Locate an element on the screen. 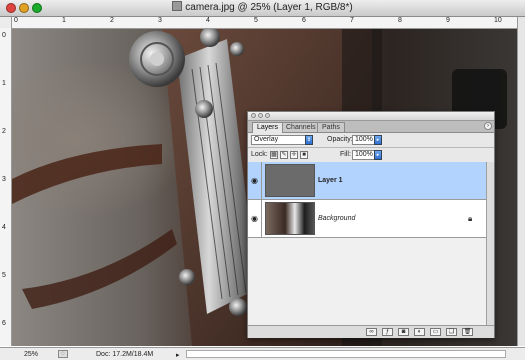 Image resolution: width=525 pixels, height=360 pixels. blend-row: Overlay ⇕ Opacity: 100% ▸ is located at coordinates (371, 140).